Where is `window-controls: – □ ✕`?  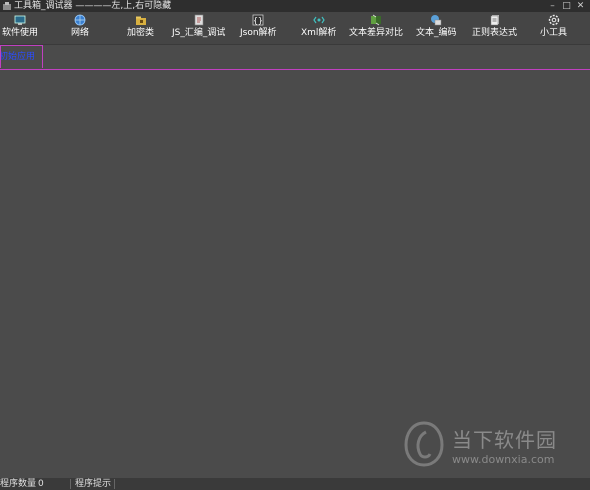 window-controls: – □ ✕ is located at coordinates (566, 6).